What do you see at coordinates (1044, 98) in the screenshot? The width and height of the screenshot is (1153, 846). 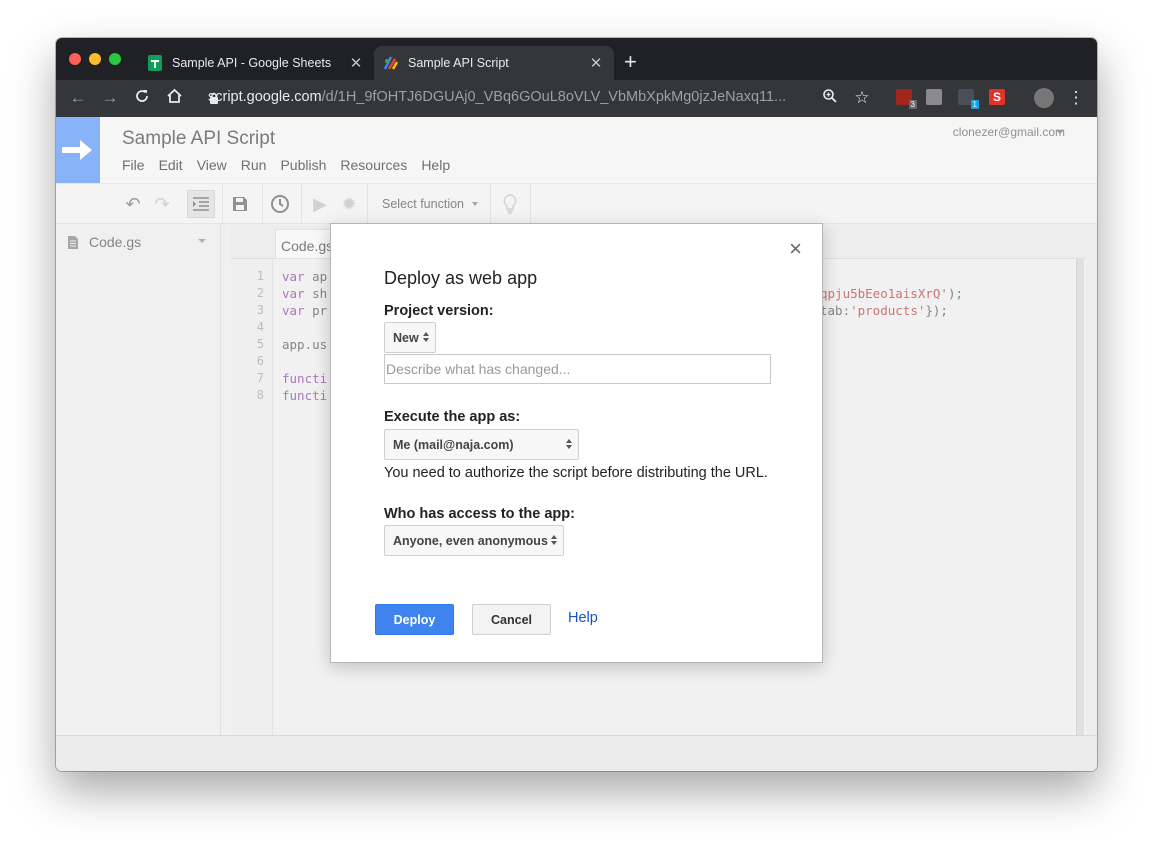 I see `profile-avatar` at bounding box center [1044, 98].